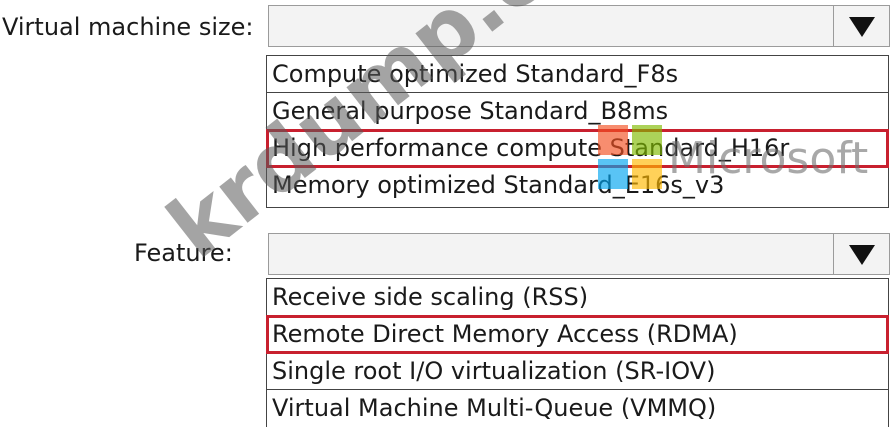  What do you see at coordinates (579, 26) in the screenshot?
I see `vm-size-dropdown` at bounding box center [579, 26].